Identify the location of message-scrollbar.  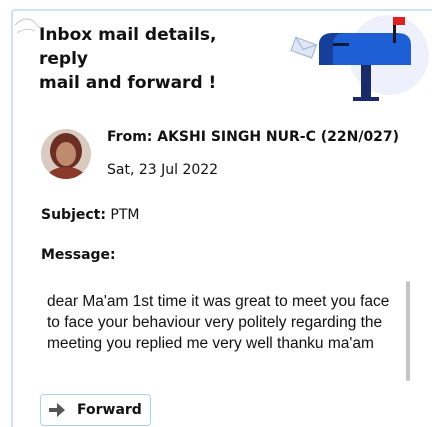
(408, 335).